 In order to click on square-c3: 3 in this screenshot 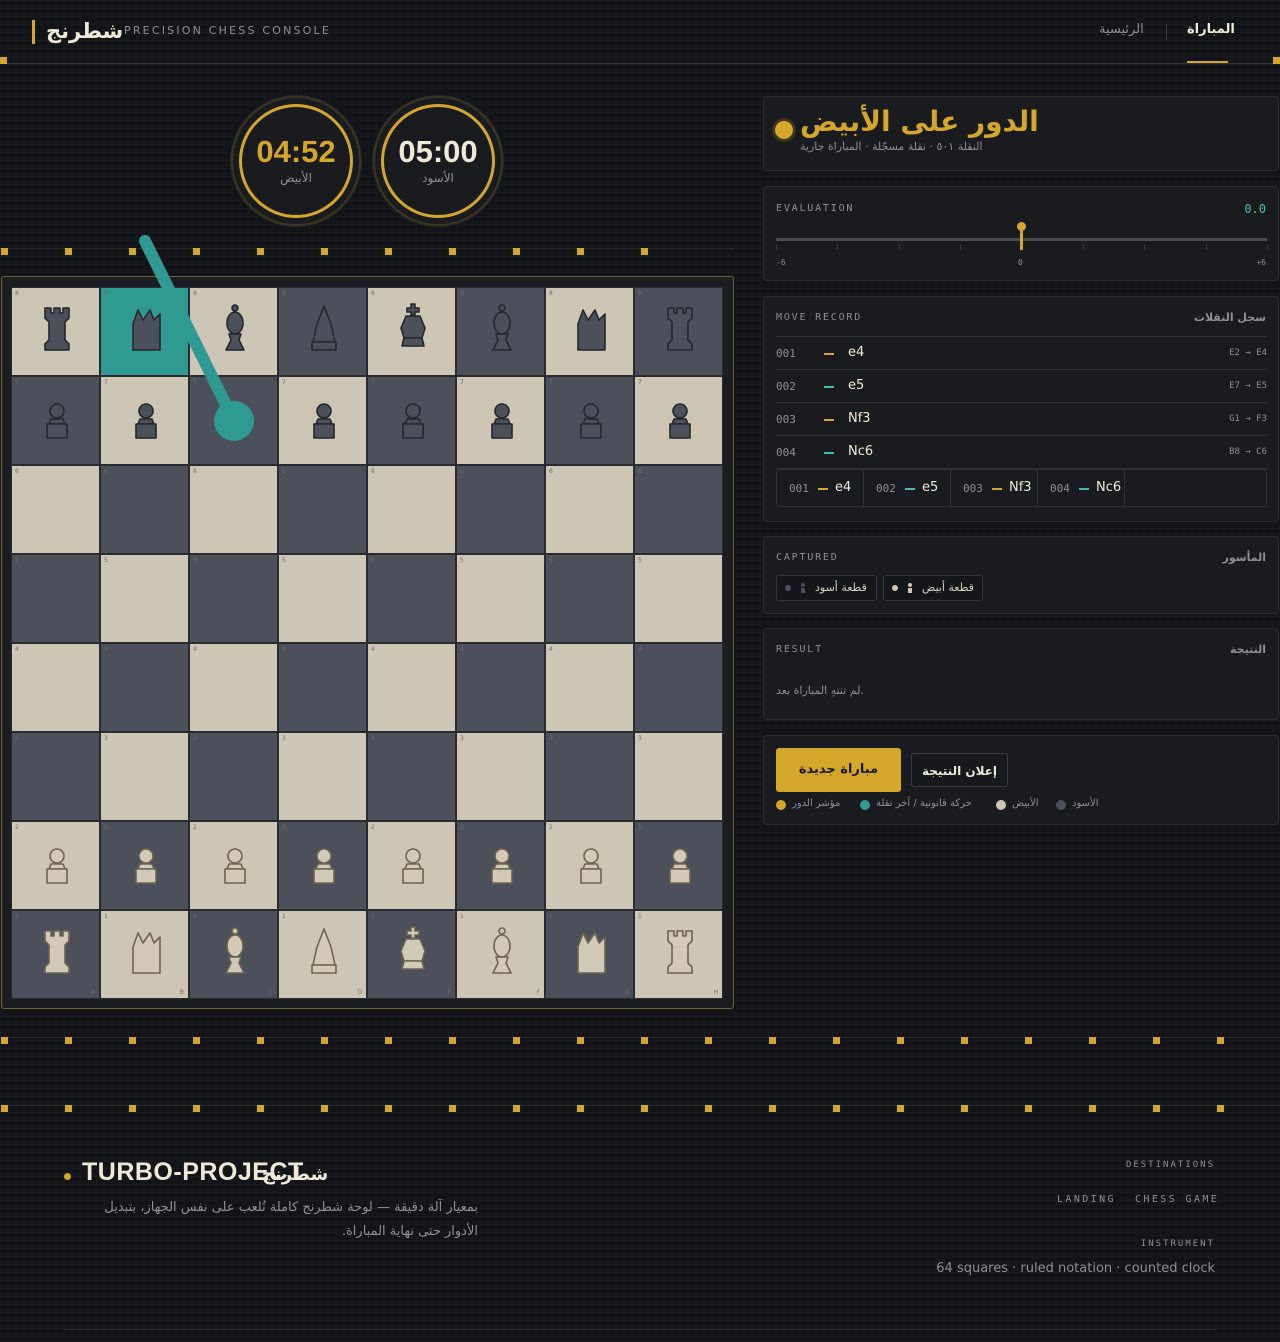, I will do `click(233, 776)`.